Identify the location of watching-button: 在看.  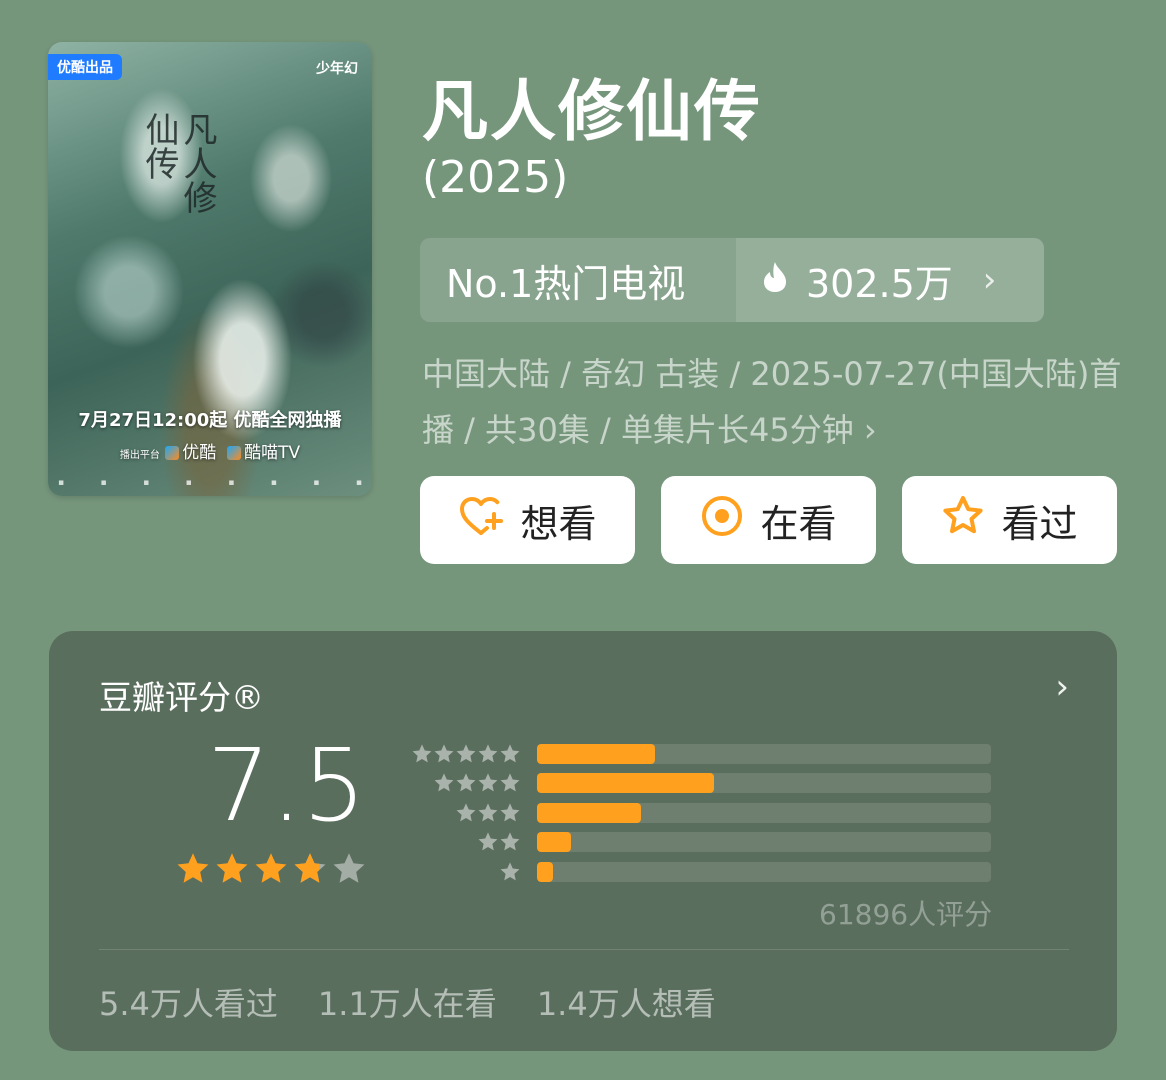
(768, 520).